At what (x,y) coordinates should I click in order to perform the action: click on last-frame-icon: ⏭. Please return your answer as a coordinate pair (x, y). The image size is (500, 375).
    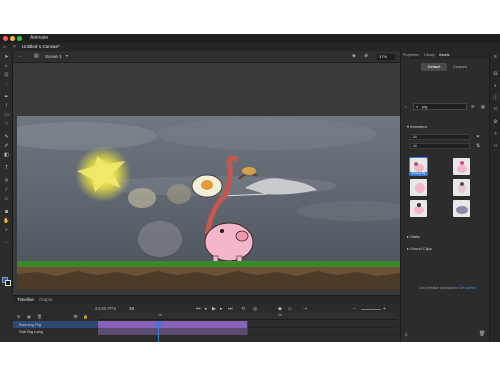
    Looking at the image, I should click on (230, 309).